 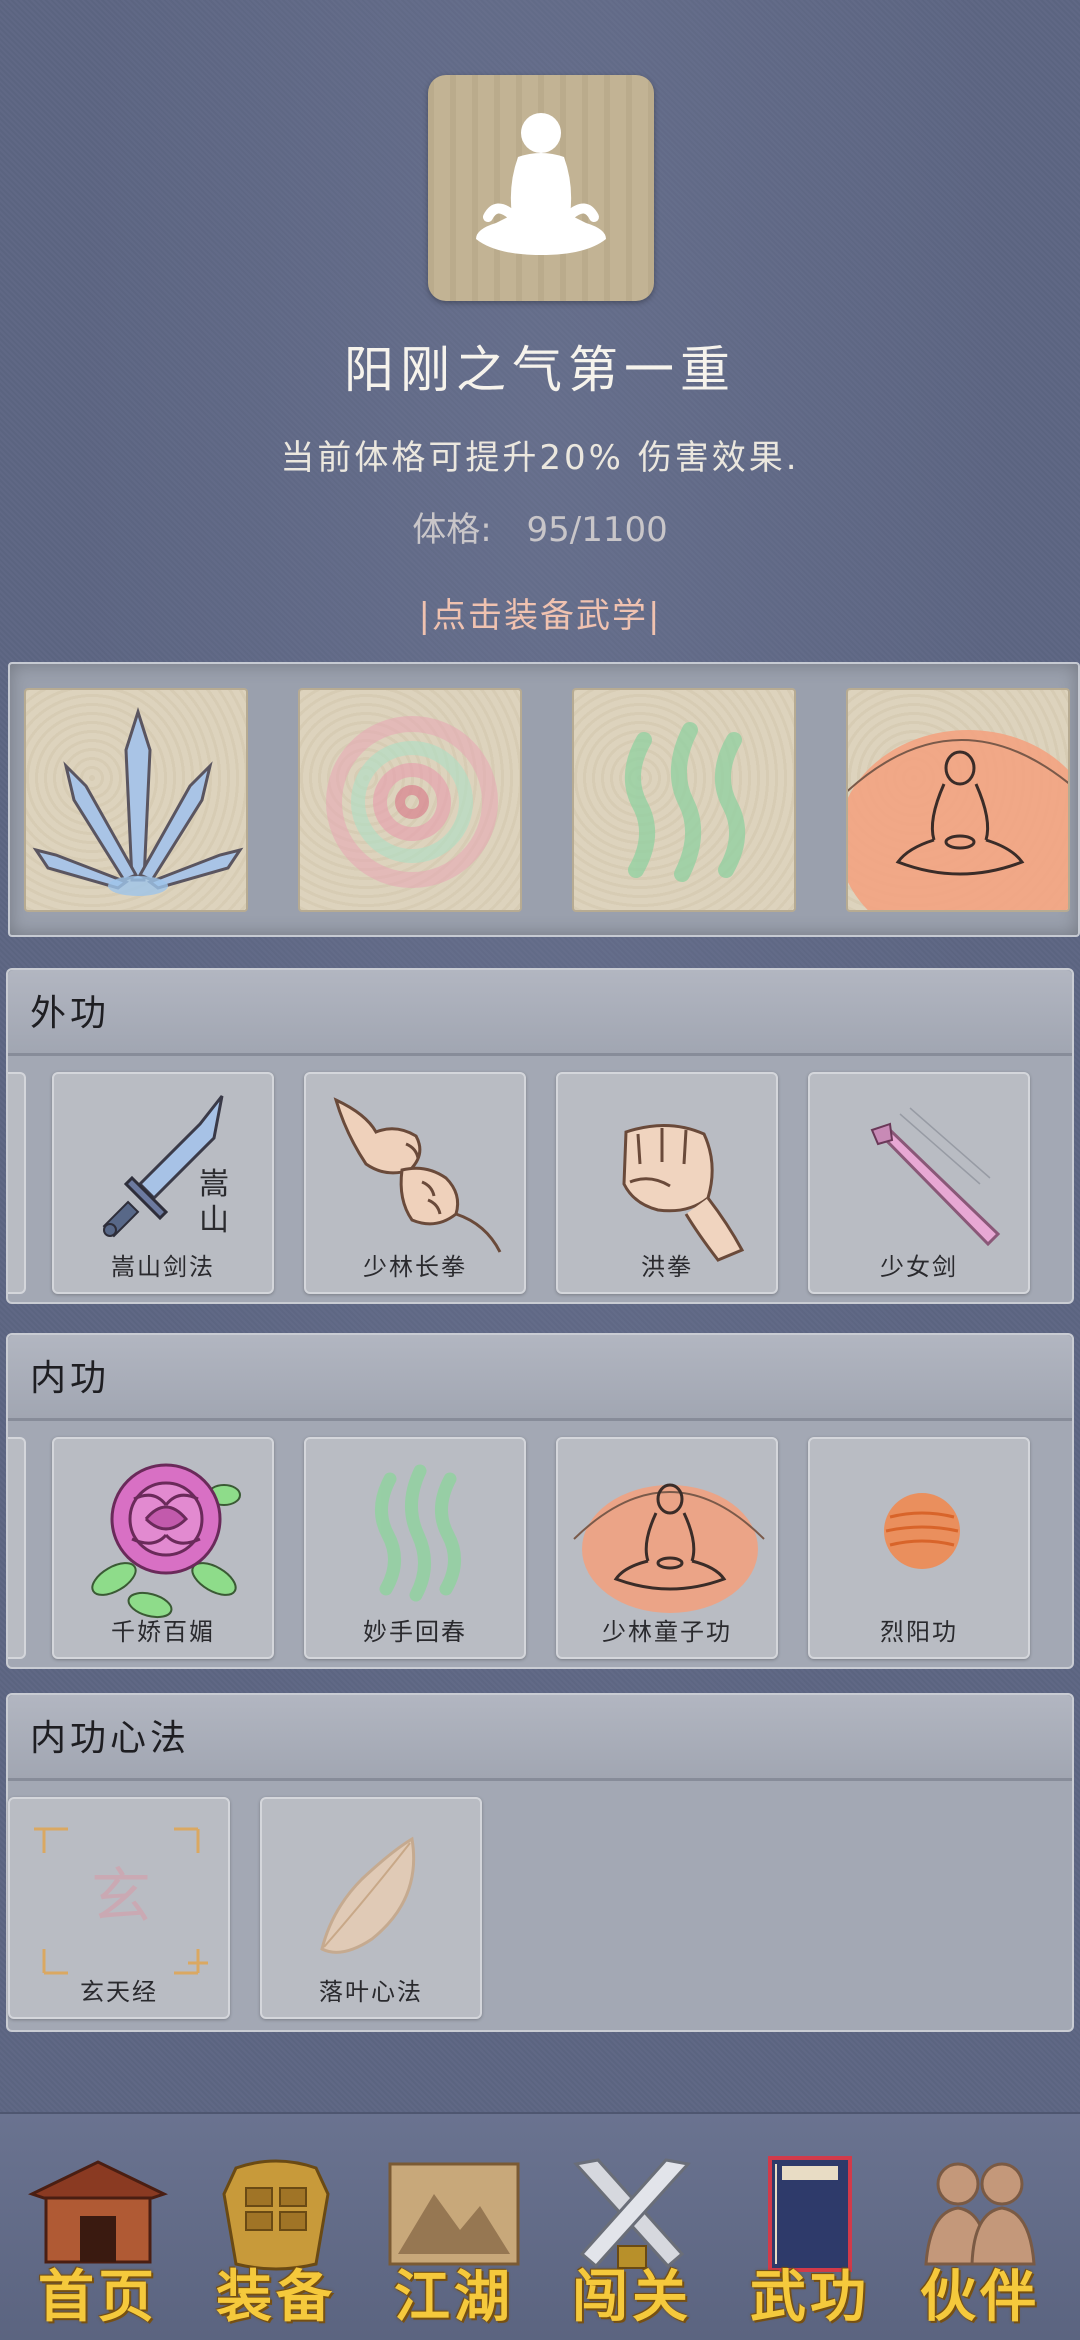 What do you see at coordinates (163, 1183) in the screenshot?
I see `skill-card-songshan-sword: 嵩 山 嵩山剑法` at bounding box center [163, 1183].